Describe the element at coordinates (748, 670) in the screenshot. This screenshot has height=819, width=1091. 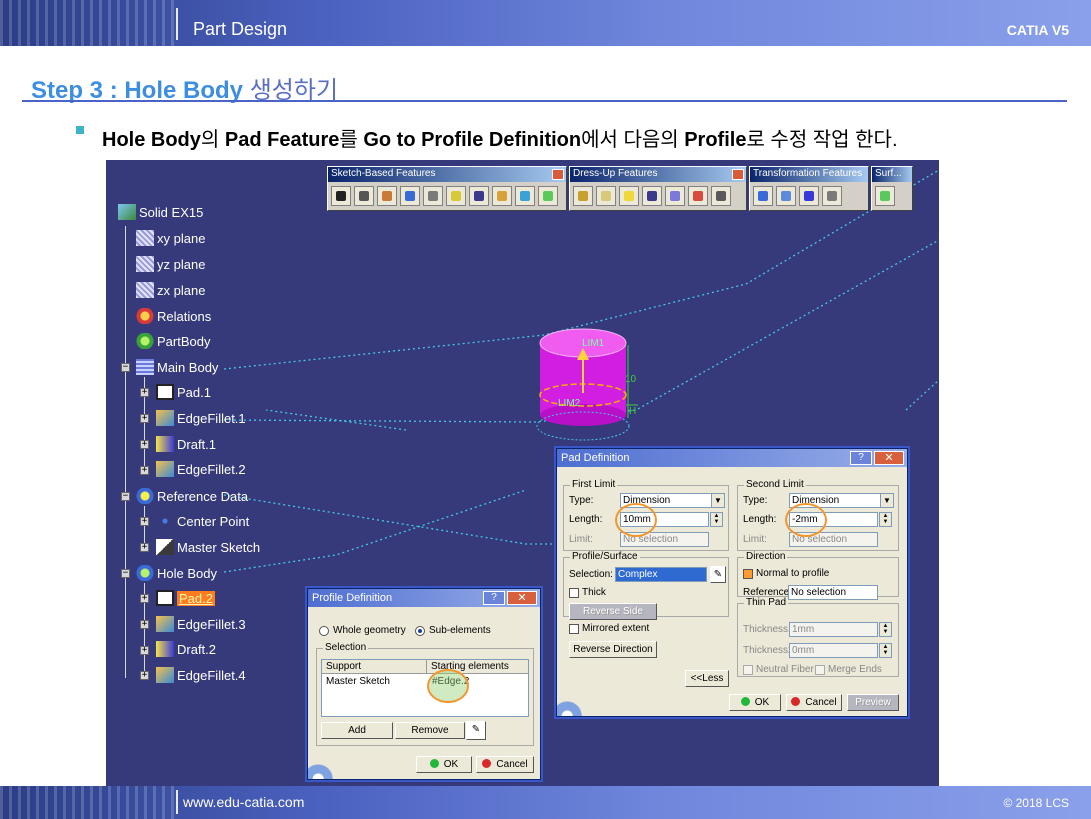
I see `neutral-fiber-checkbox` at that location.